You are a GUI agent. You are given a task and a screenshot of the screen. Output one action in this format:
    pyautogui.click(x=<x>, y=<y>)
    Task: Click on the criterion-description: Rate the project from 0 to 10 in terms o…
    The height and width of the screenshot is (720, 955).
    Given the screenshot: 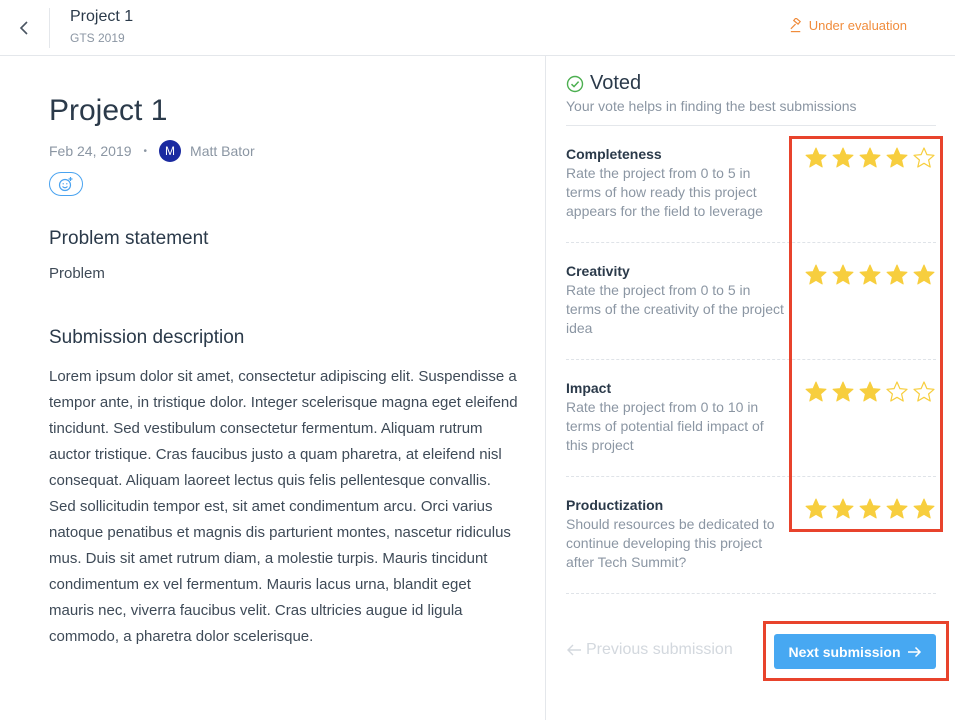 What is the action you would take?
    pyautogui.click(x=665, y=426)
    